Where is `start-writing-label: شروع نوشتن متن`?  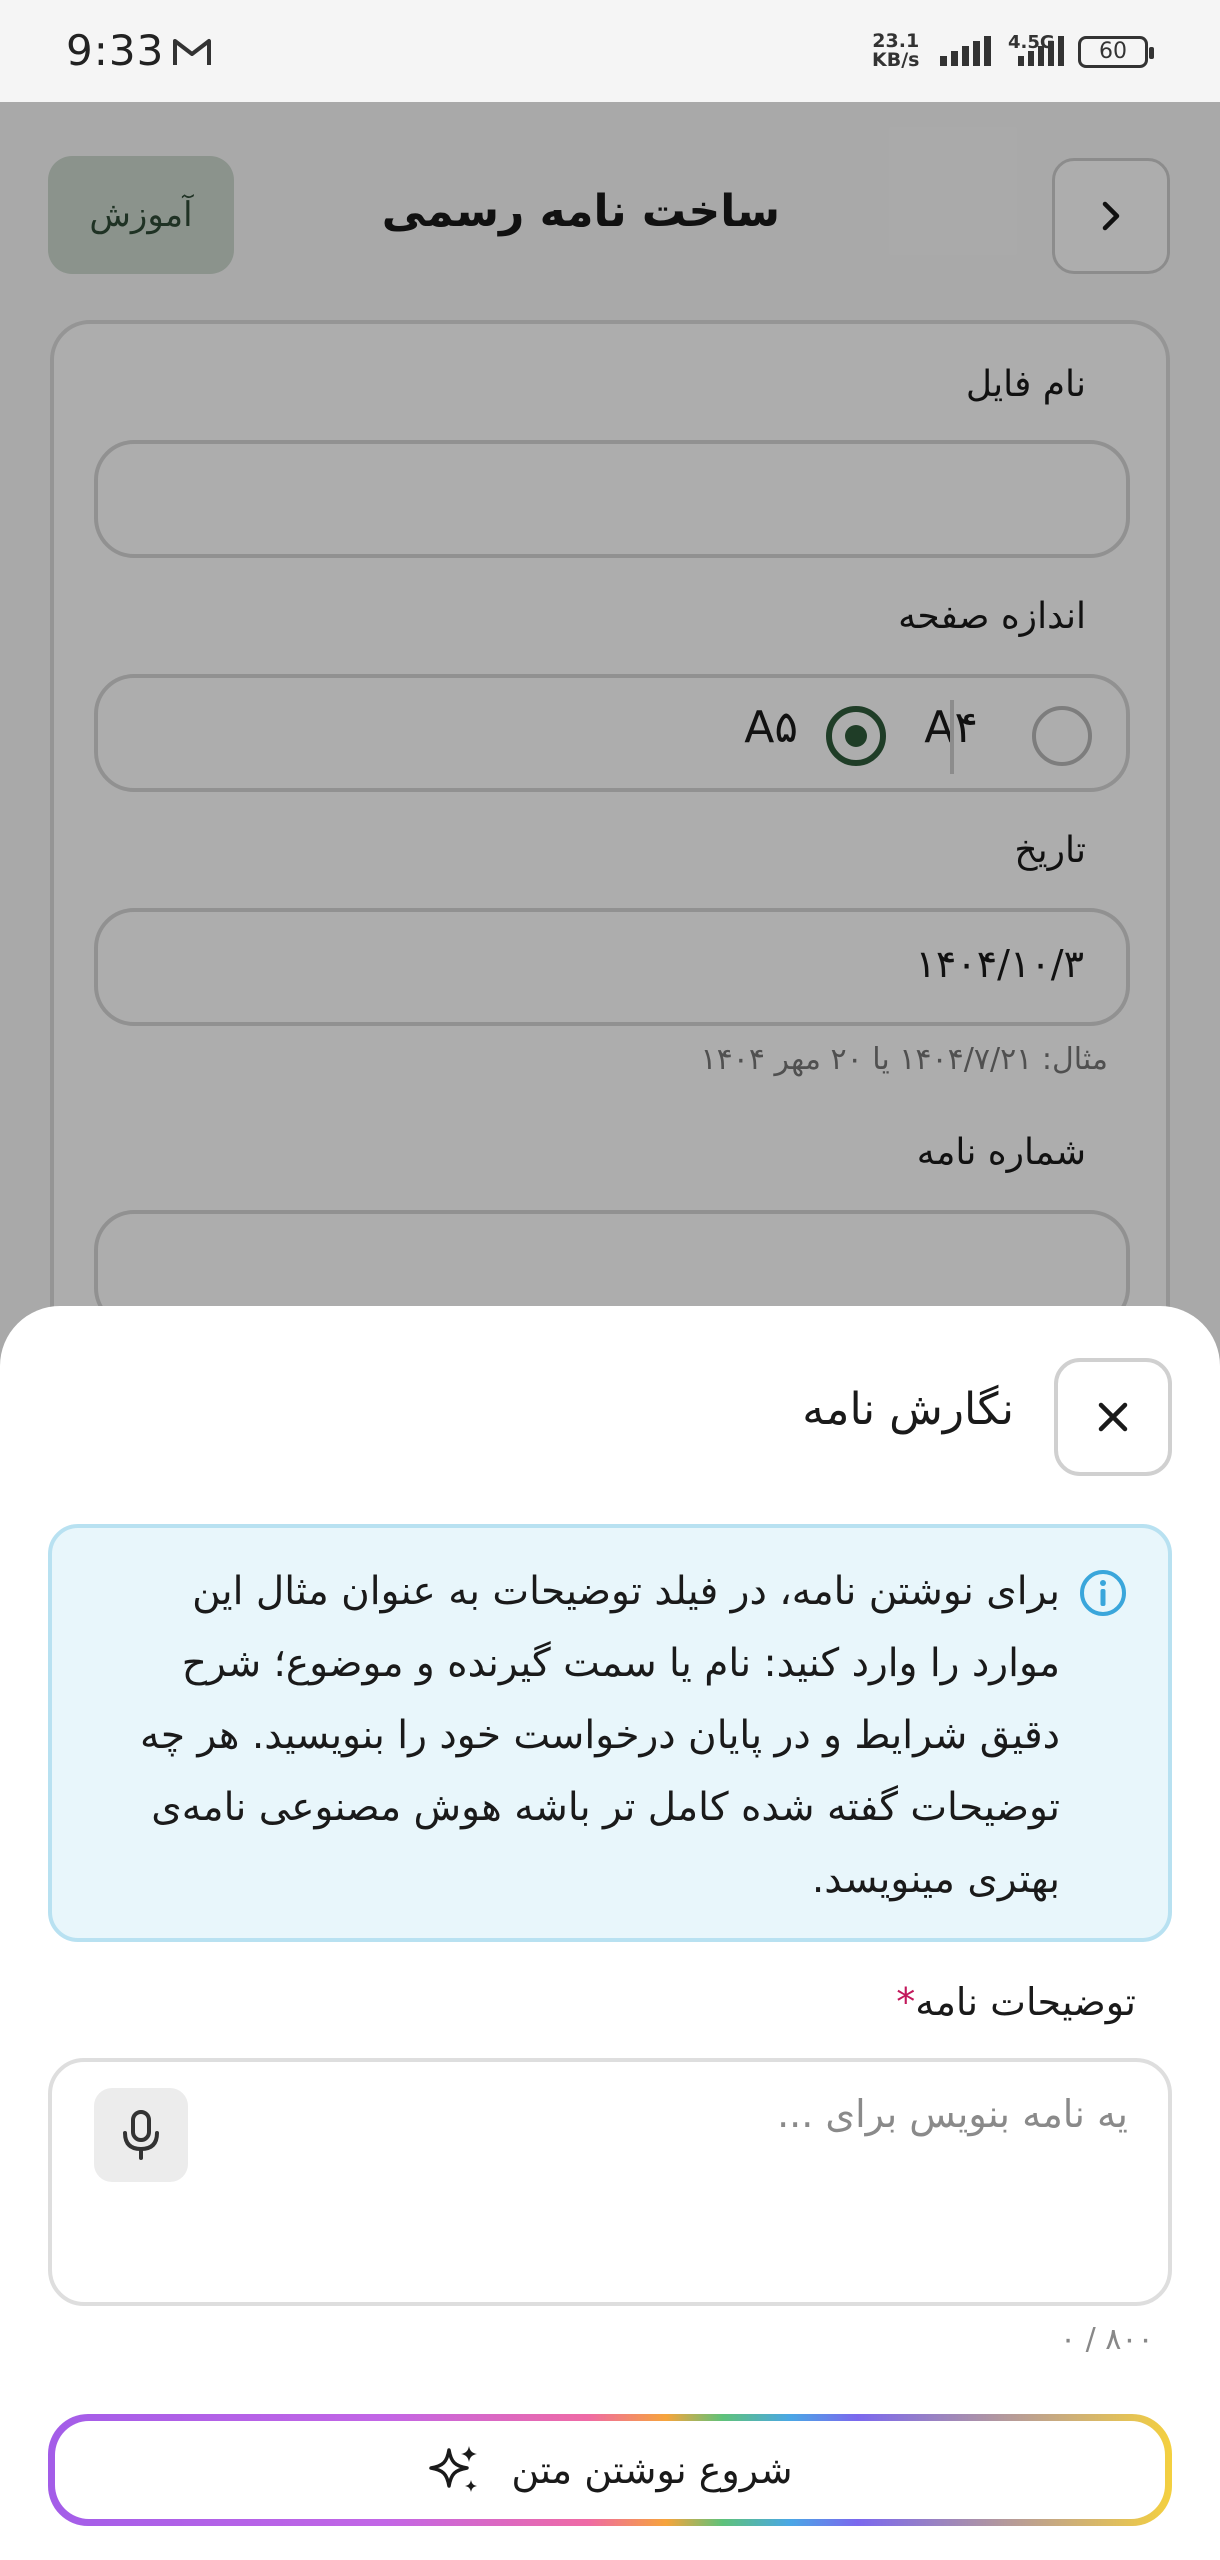
start-writing-label: شروع نوشتن متن is located at coordinates (652, 2470).